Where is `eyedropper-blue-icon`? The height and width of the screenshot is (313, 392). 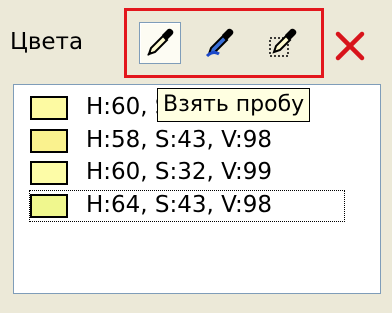 eyedropper-blue-icon is located at coordinates (219, 43).